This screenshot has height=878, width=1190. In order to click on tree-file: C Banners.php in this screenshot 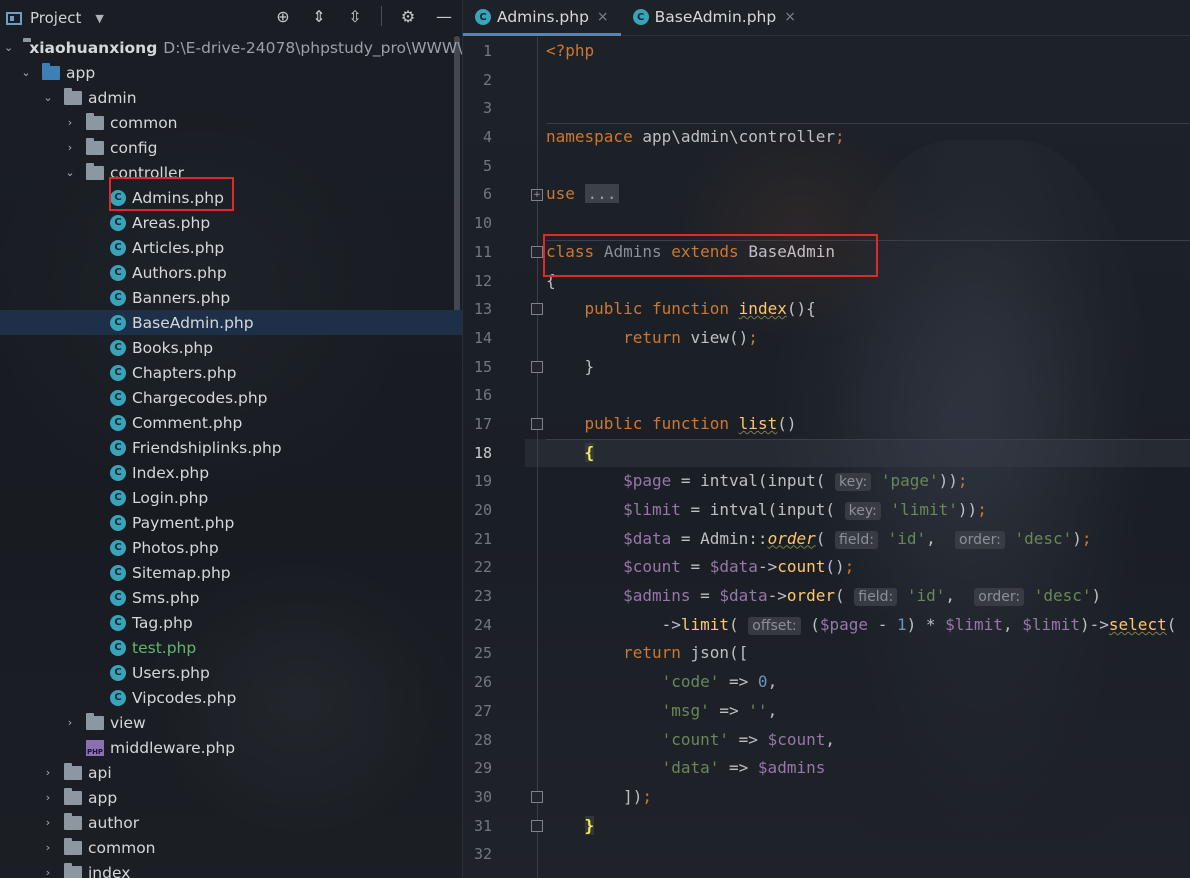, I will do `click(231, 297)`.